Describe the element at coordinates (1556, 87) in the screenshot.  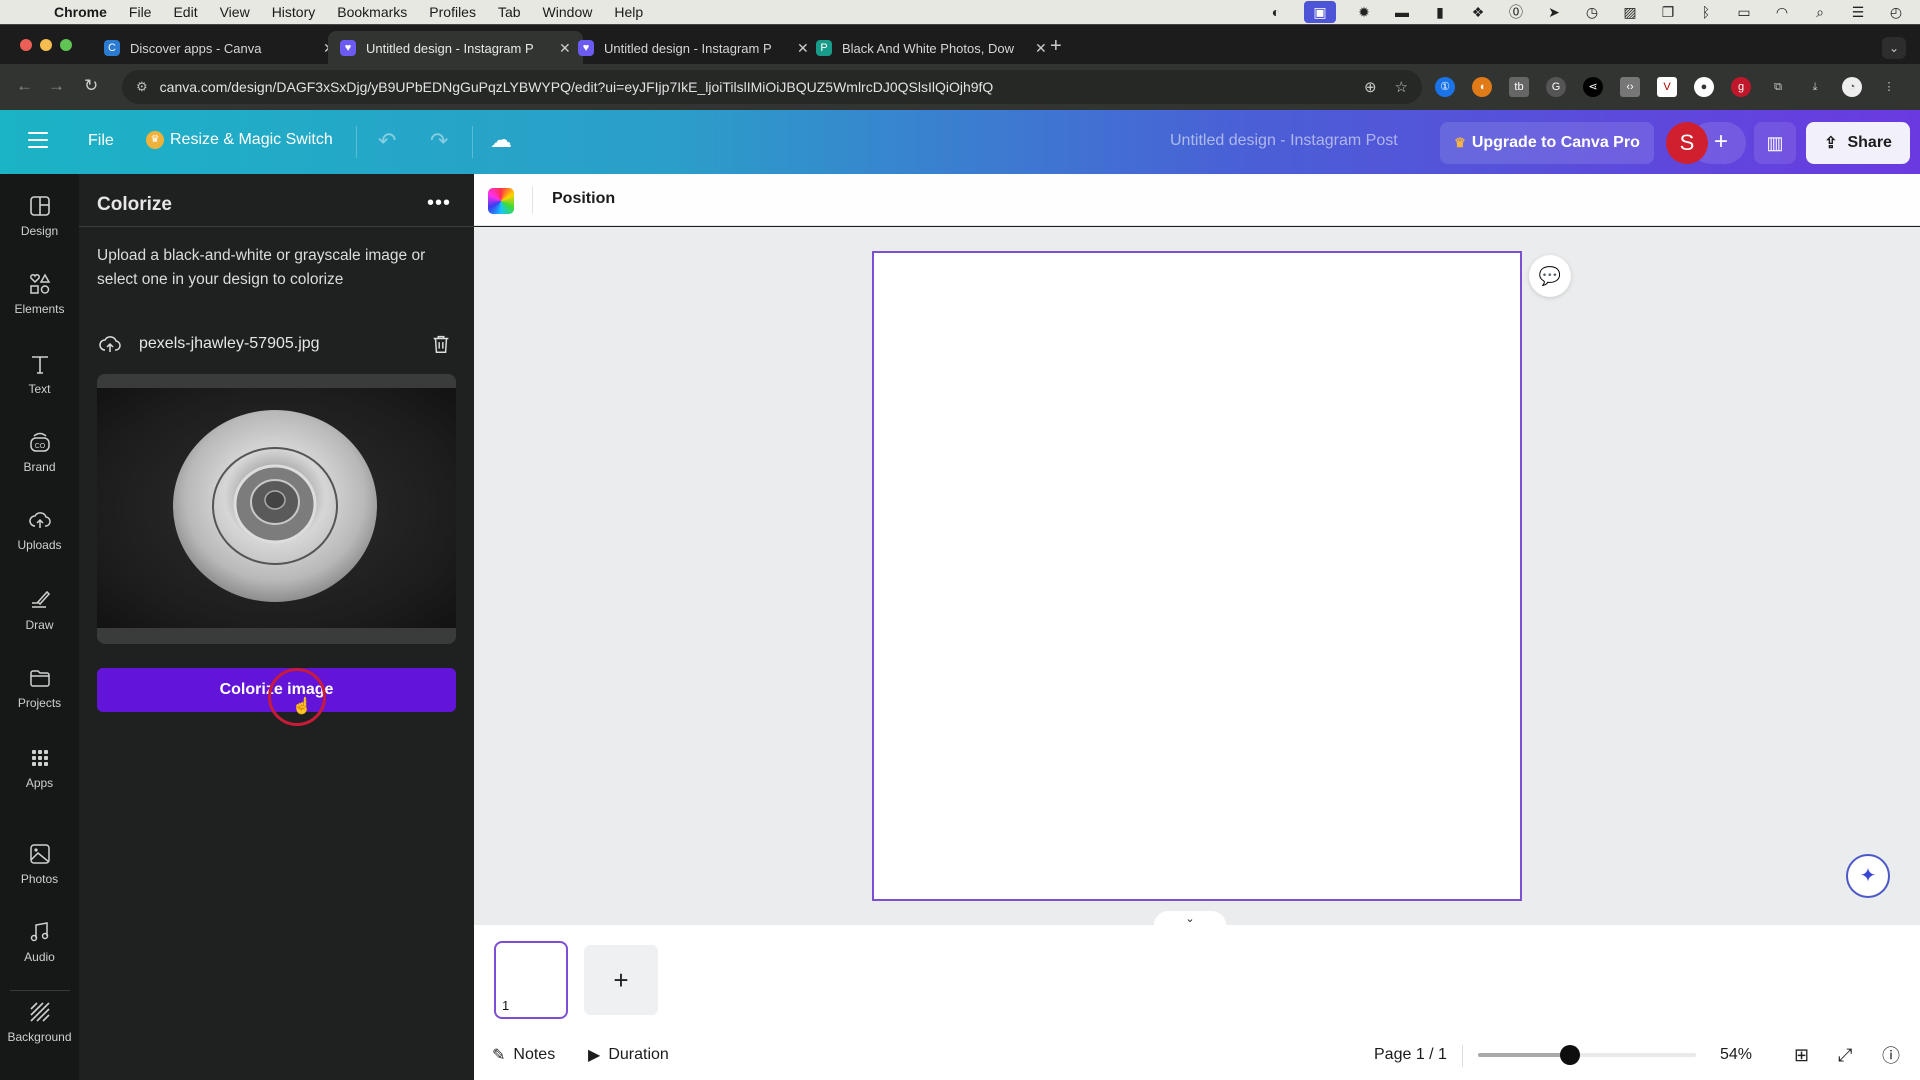
I see `grammarly-extension-icon: G` at that location.